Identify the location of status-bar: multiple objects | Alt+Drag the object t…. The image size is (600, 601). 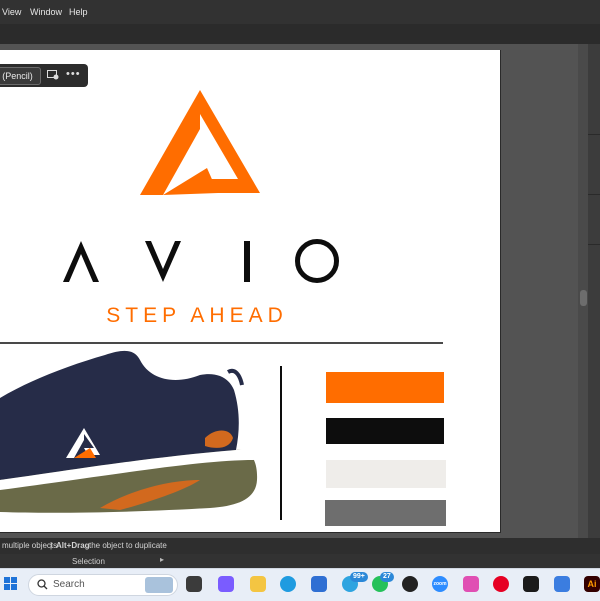
(300, 546).